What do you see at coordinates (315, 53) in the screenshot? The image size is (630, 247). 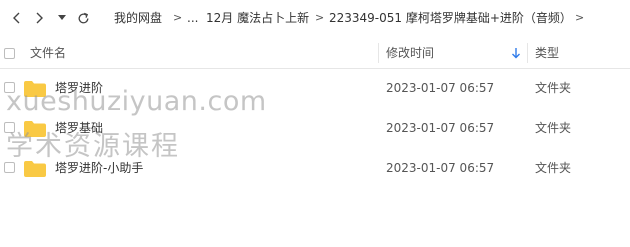 I see `file-list-header: 文件名 修改时间 类型` at bounding box center [315, 53].